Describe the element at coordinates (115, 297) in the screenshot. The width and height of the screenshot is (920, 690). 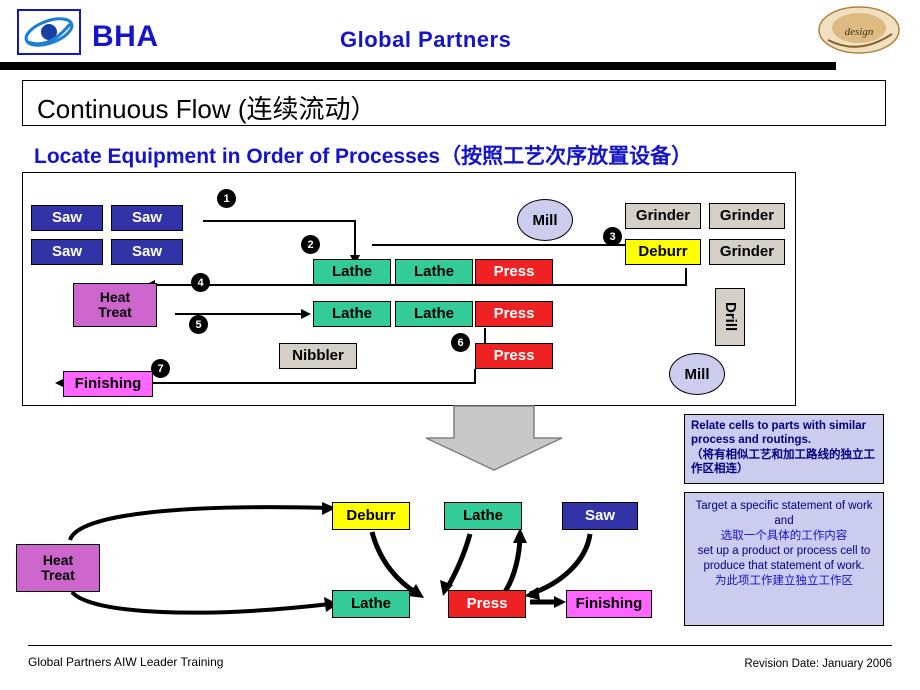
I see `node-heat-treat-line1: Heat` at that location.